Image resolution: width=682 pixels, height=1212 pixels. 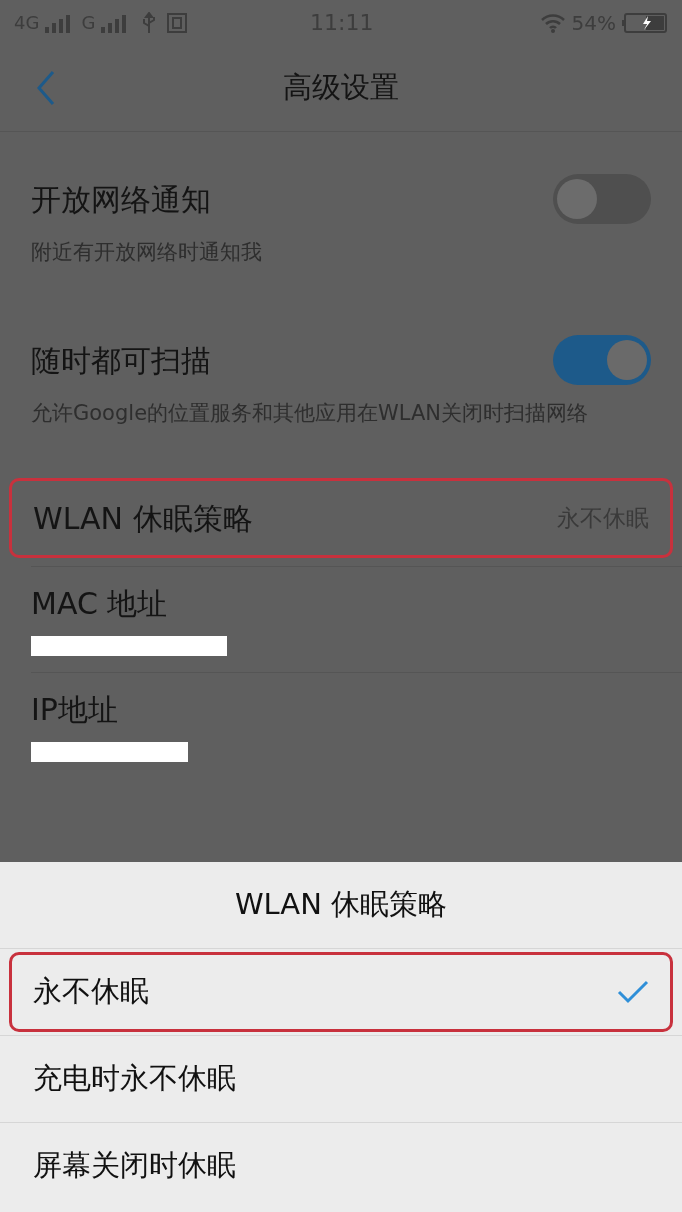 I want to click on wifi-icon, so click(x=552, y=22).